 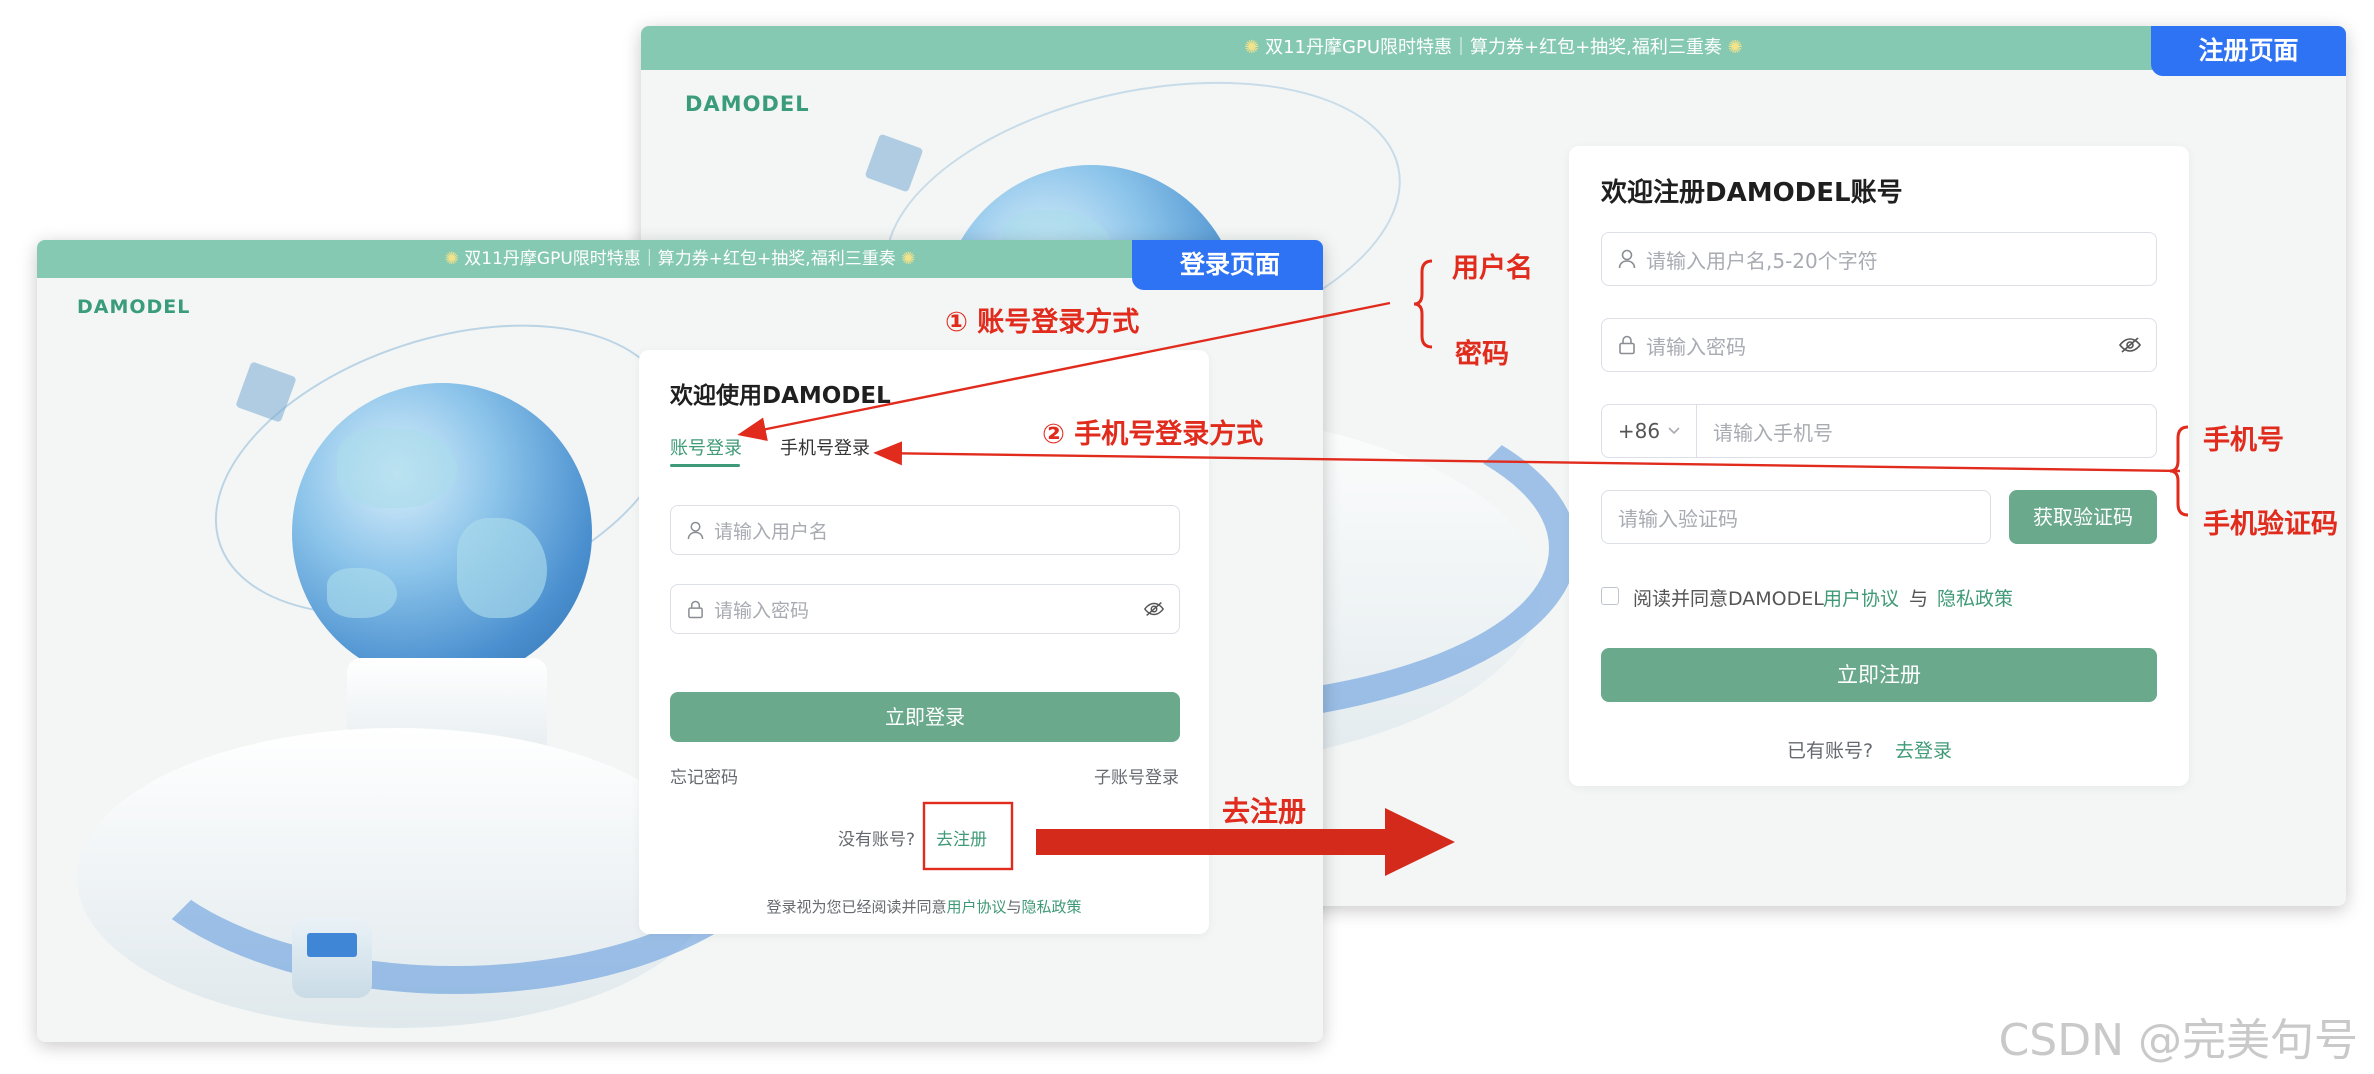 I want to click on annotation-phone-code: 手机验证码, so click(x=2270, y=524).